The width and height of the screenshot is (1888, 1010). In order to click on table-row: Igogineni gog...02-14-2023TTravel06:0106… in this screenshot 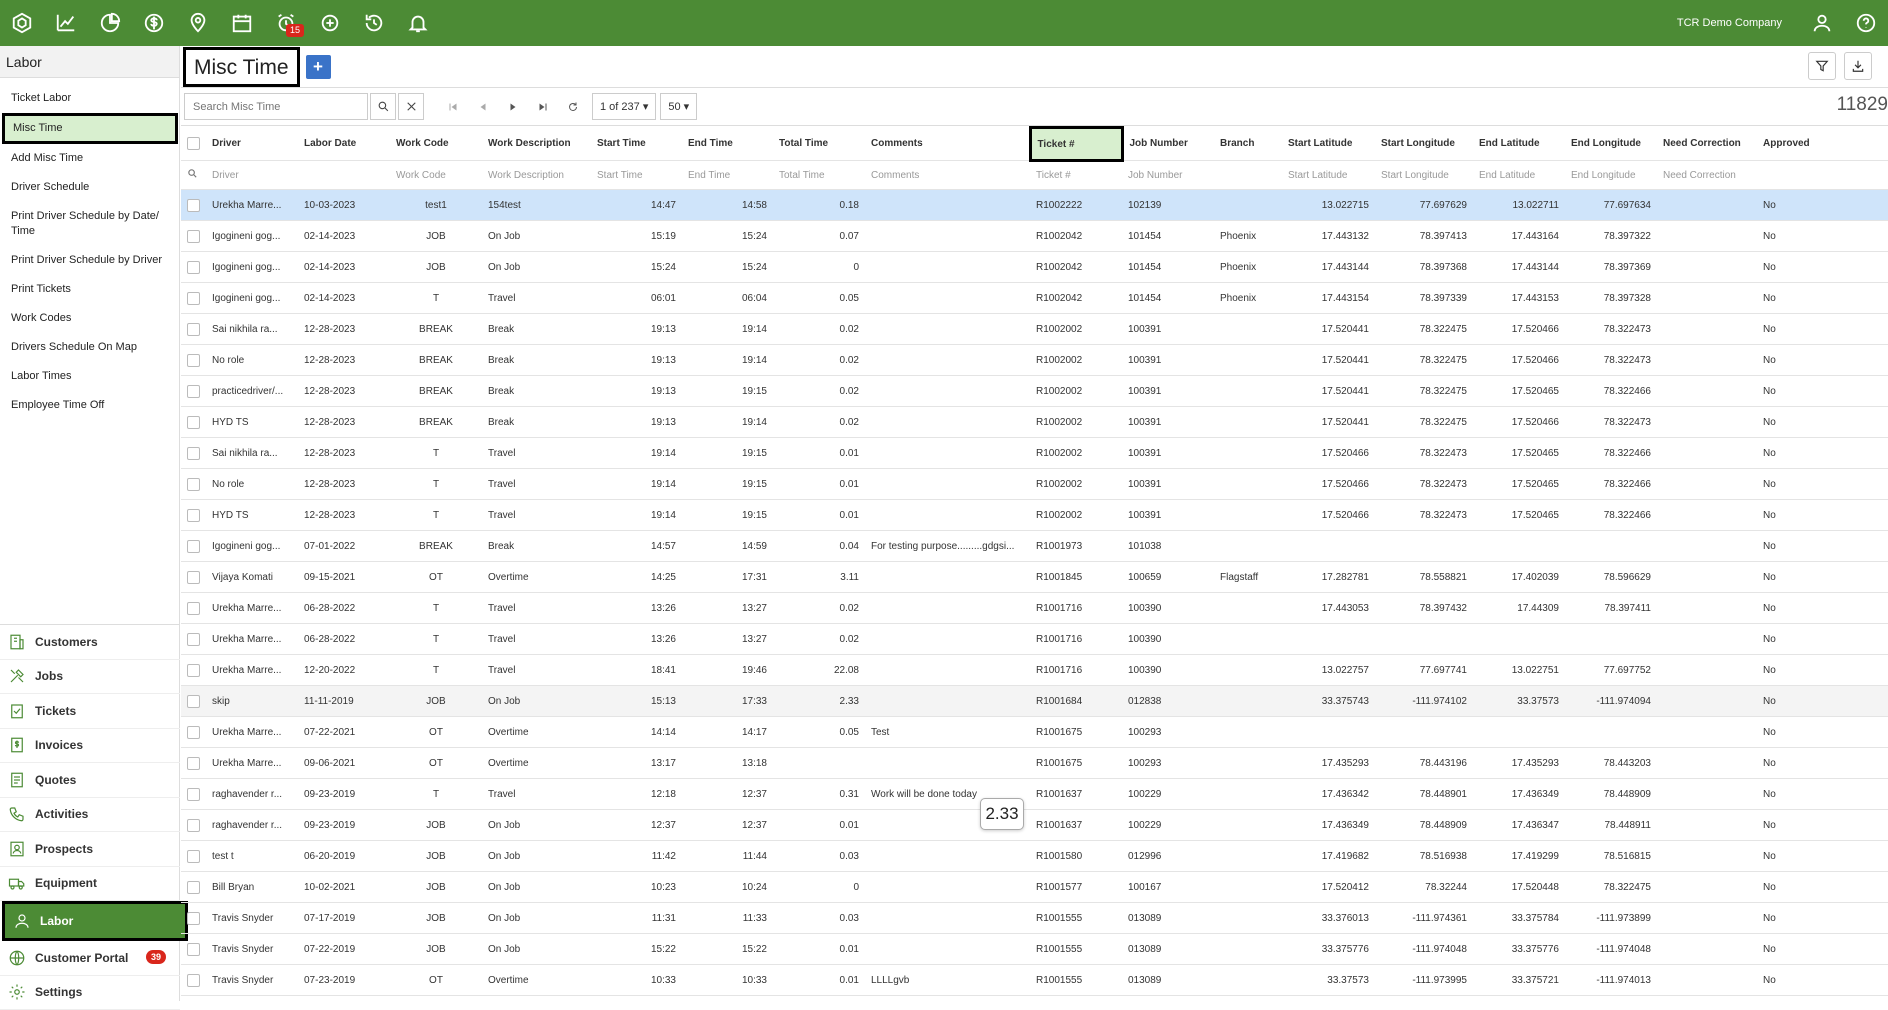, I will do `click(1034, 298)`.